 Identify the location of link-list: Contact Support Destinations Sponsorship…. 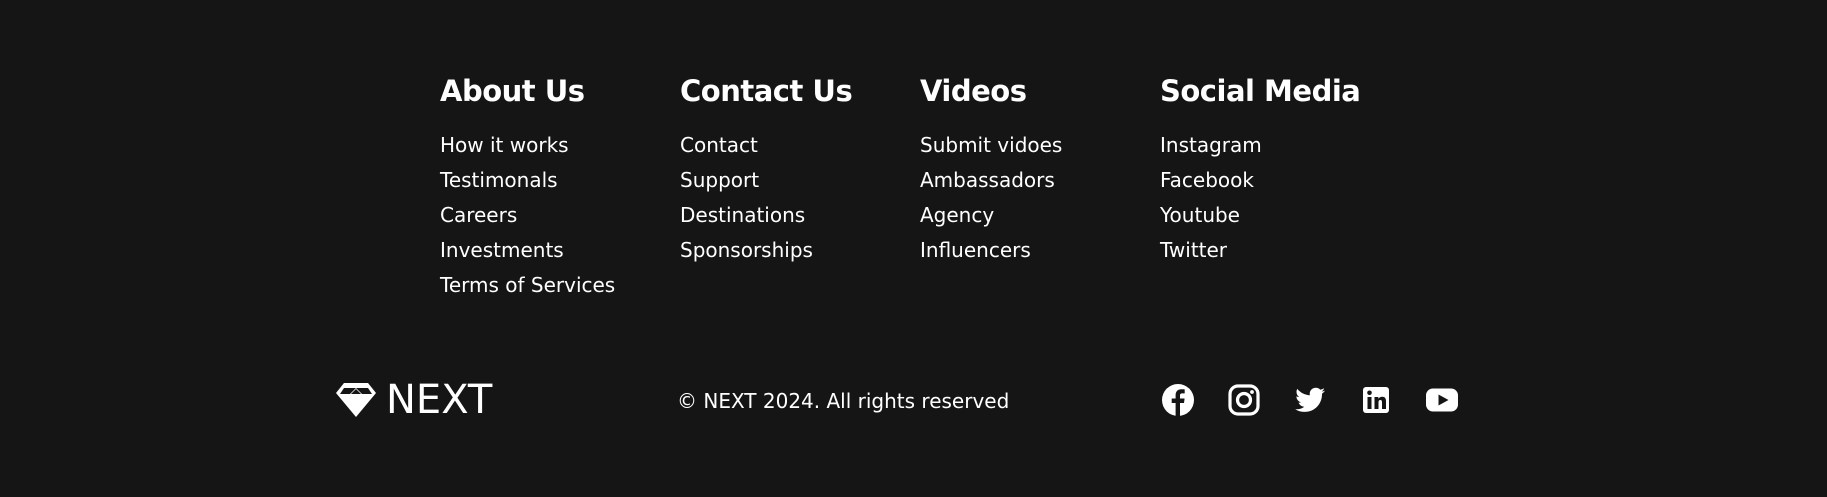
(800, 198).